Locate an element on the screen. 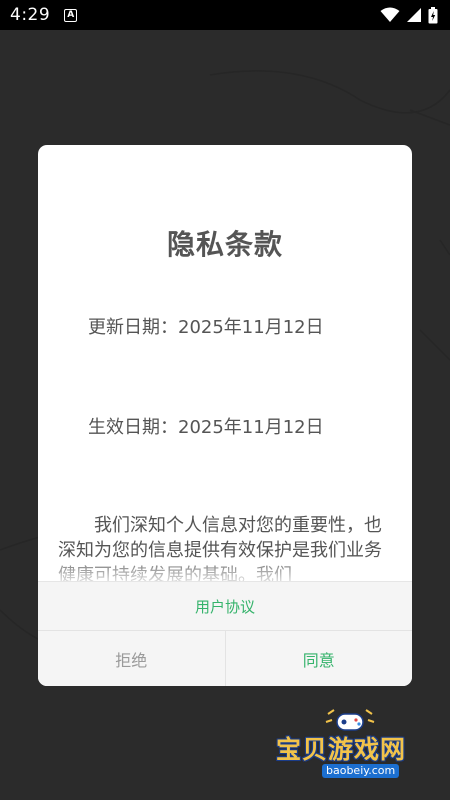 Image resolution: width=450 pixels, height=800 pixels. battery-icon is located at coordinates (433, 14).